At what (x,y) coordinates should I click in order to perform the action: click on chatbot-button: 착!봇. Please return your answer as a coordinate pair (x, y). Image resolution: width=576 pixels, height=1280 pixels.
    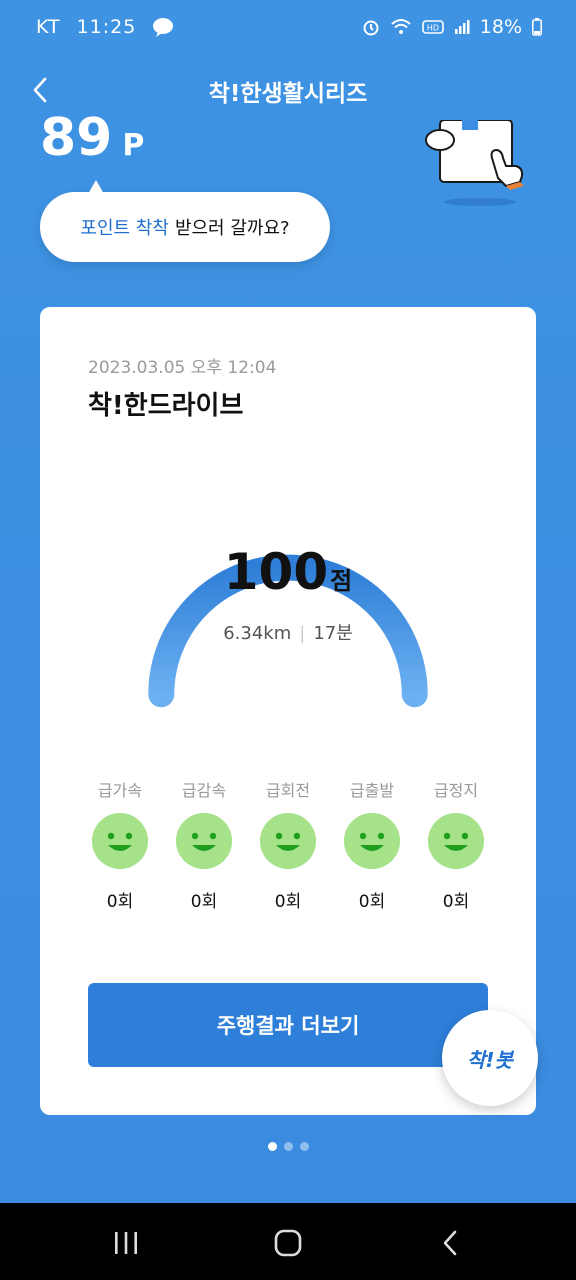
    Looking at the image, I should click on (490, 1058).